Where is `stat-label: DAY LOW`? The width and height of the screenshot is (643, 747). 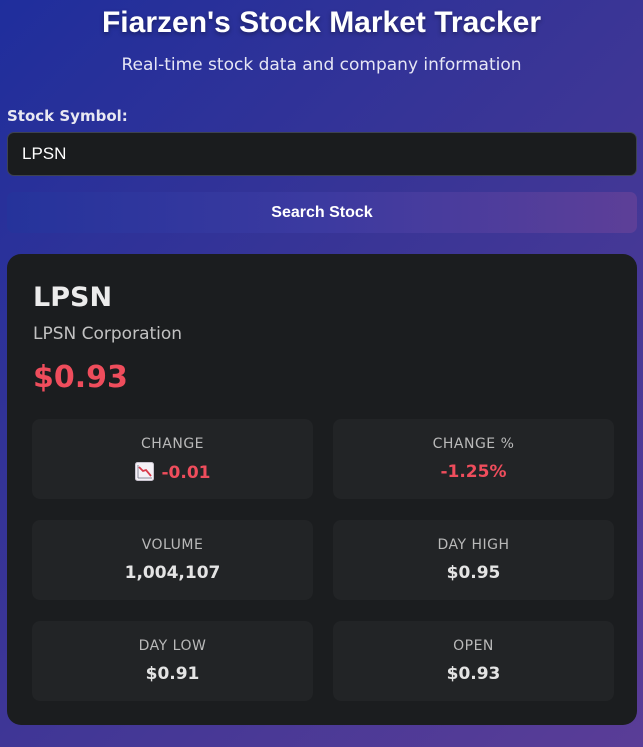
stat-label: DAY LOW is located at coordinates (172, 646).